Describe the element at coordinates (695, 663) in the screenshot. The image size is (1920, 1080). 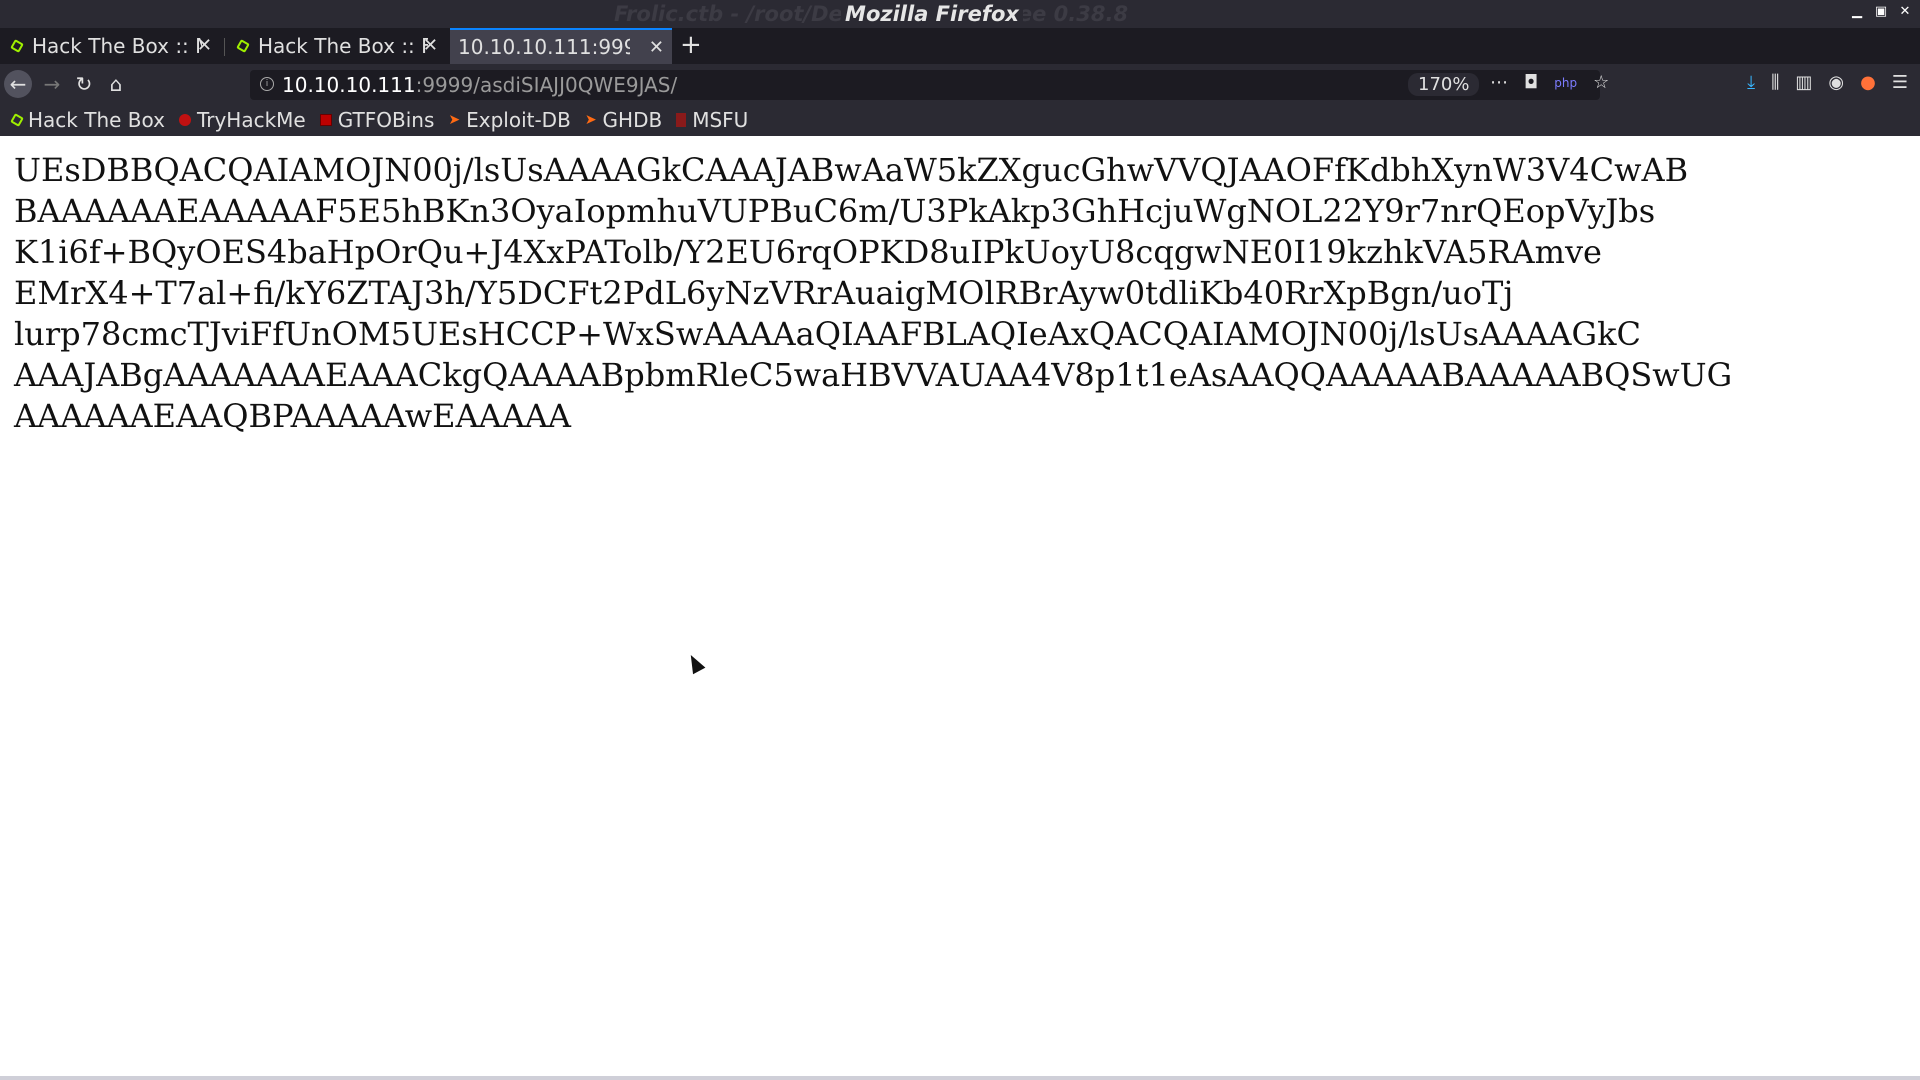
I see `mouse-pointer-icon` at that location.